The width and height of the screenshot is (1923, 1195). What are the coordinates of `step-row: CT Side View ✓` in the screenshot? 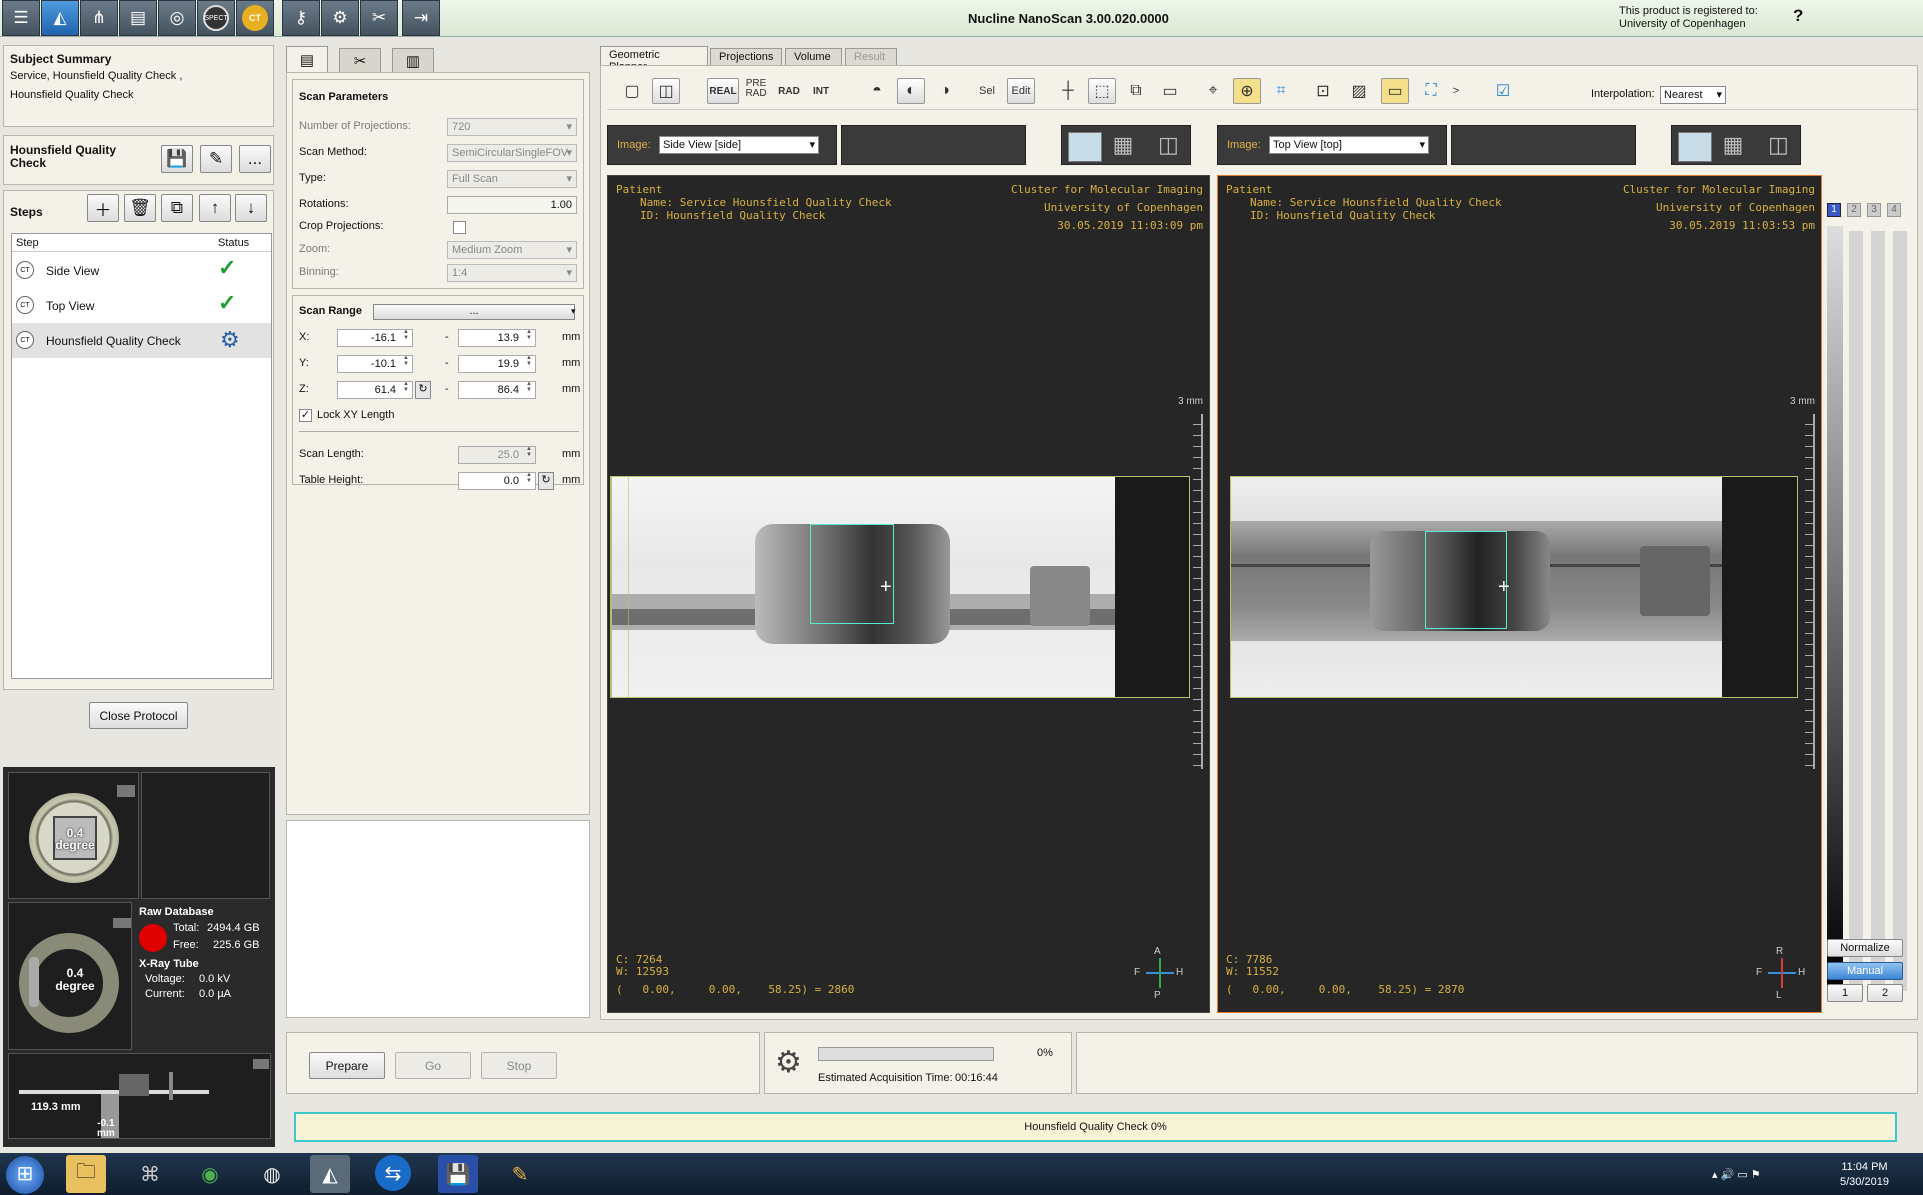 It's located at (141, 270).